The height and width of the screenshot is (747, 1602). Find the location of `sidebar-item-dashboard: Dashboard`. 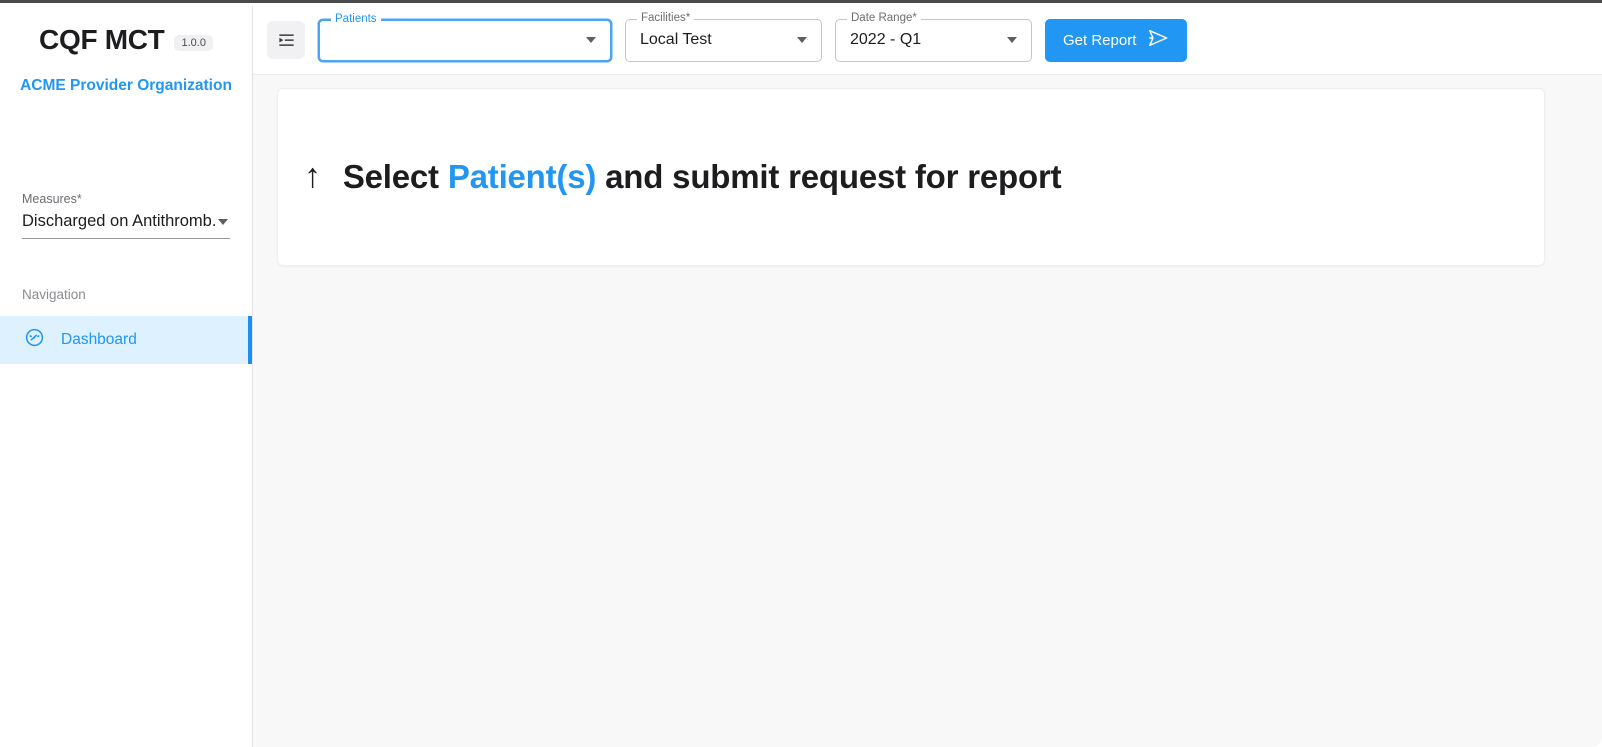

sidebar-item-dashboard: Dashboard is located at coordinates (126, 340).